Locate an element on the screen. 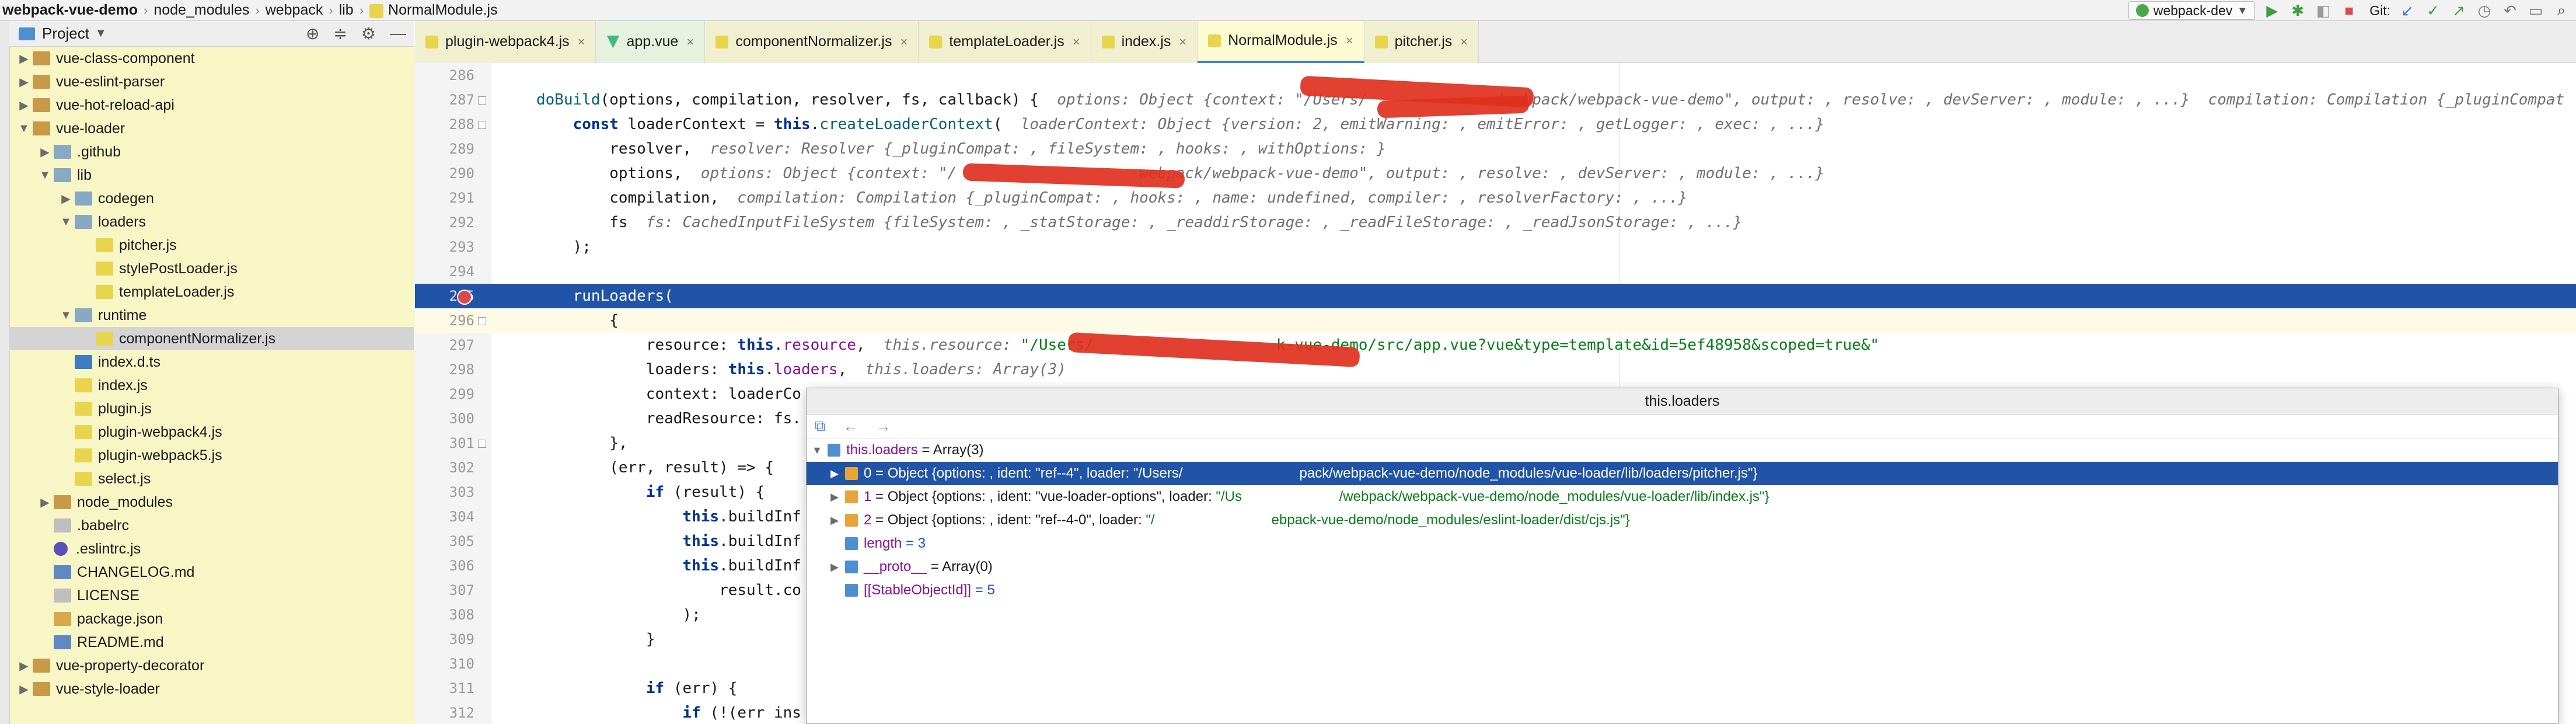  breadcrumb-item: webpack-vue-demo is located at coordinates (70, 10).